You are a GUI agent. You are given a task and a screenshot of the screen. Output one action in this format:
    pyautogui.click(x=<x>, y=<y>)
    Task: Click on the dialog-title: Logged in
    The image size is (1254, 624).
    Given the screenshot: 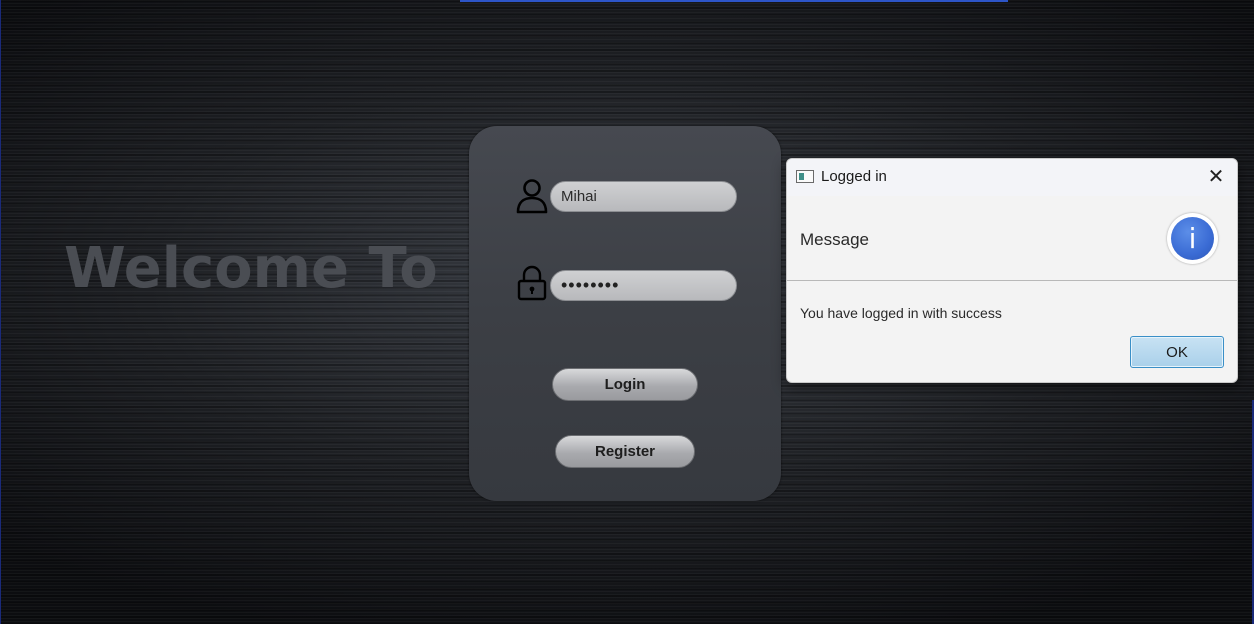 What is the action you would take?
    pyautogui.click(x=854, y=176)
    